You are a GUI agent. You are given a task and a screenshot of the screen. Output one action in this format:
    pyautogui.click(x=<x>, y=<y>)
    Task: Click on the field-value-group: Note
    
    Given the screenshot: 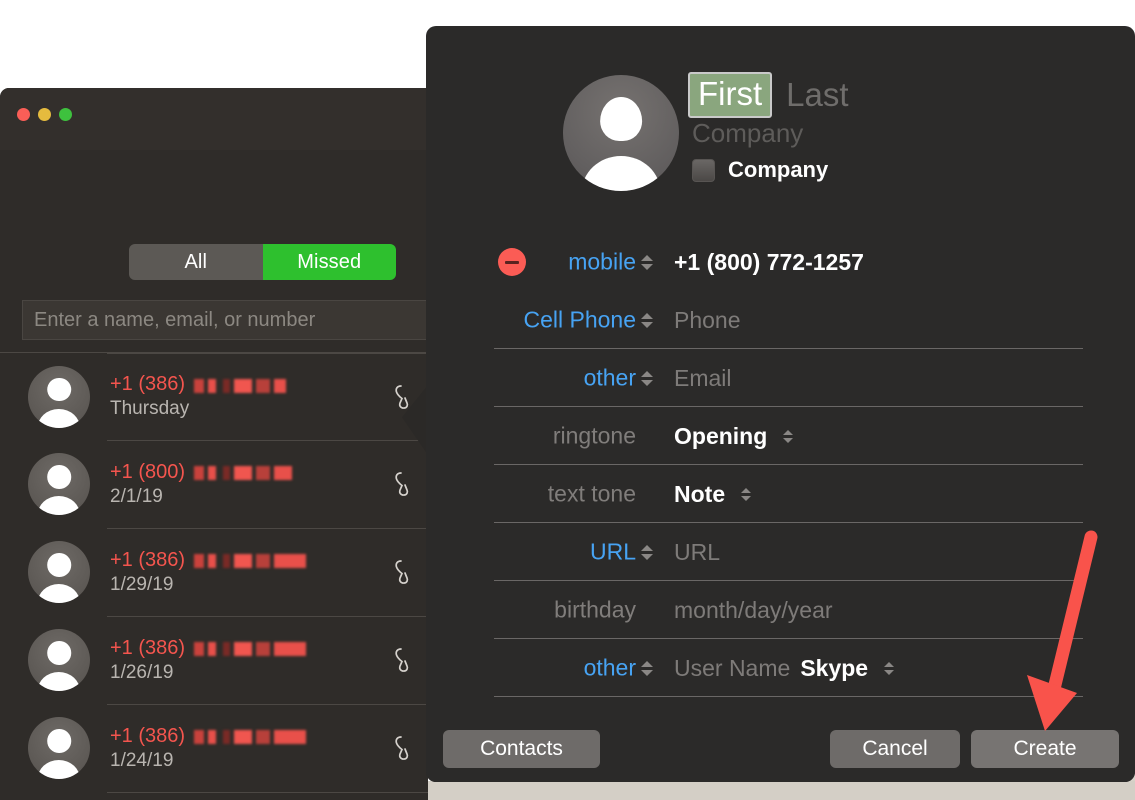 What is the action you would take?
    pyautogui.click(x=713, y=494)
    